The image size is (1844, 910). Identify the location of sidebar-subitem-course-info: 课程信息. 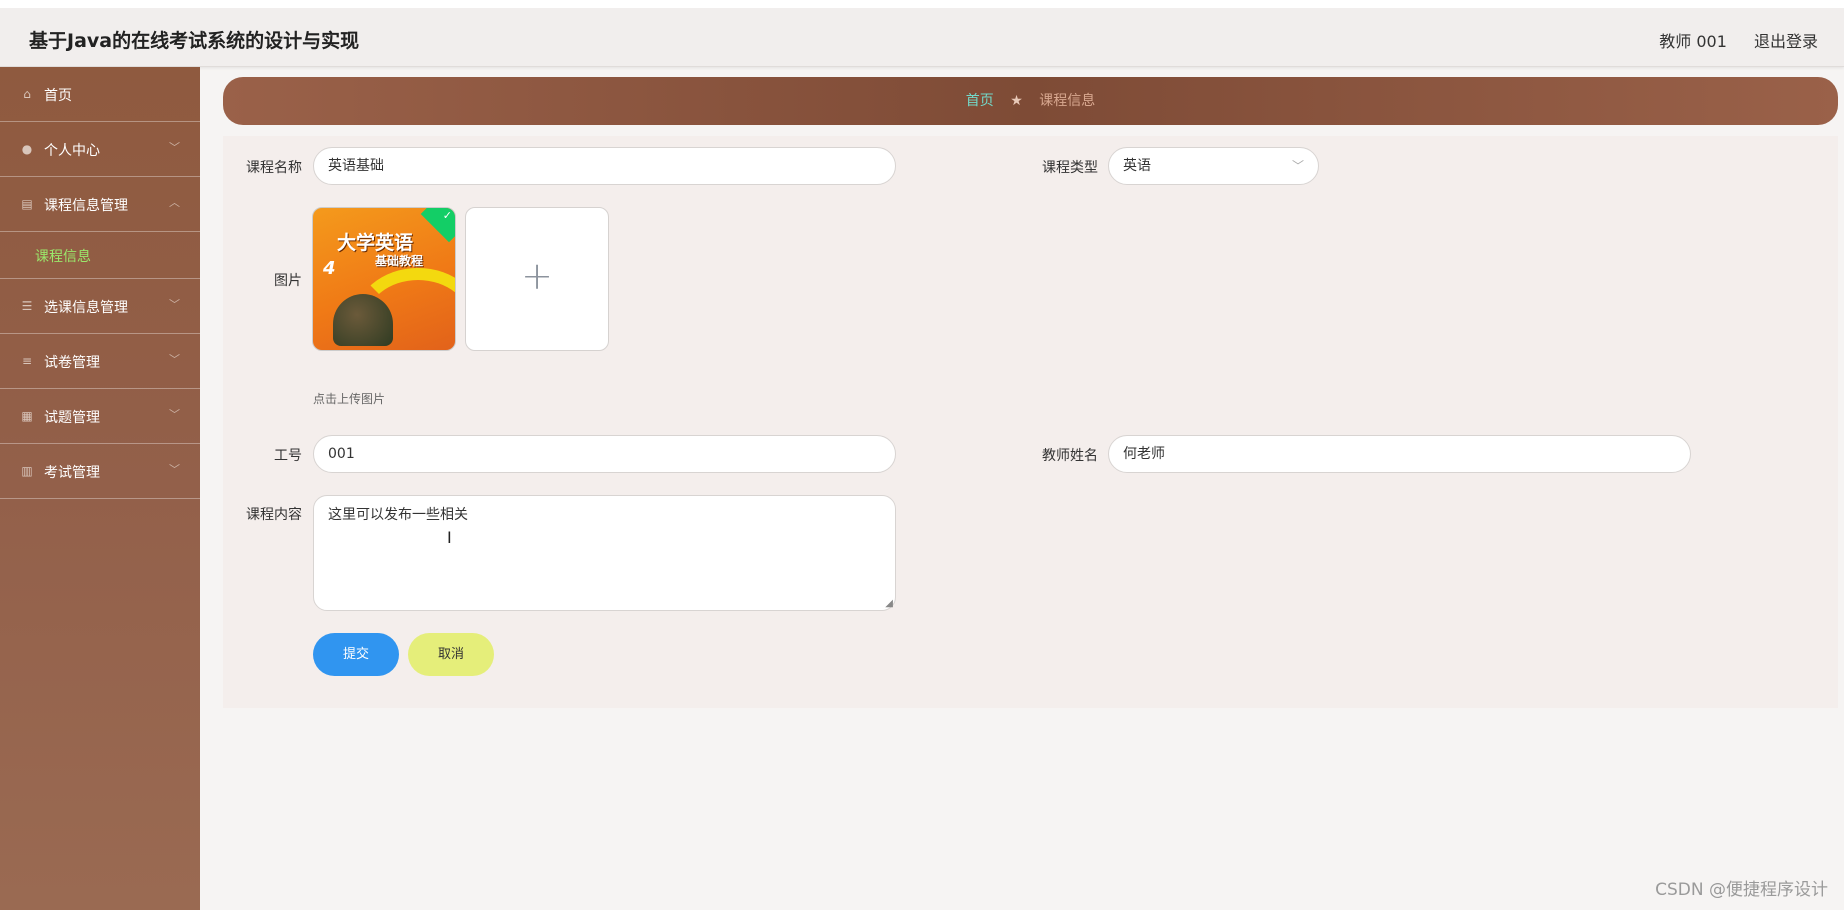
(100, 255).